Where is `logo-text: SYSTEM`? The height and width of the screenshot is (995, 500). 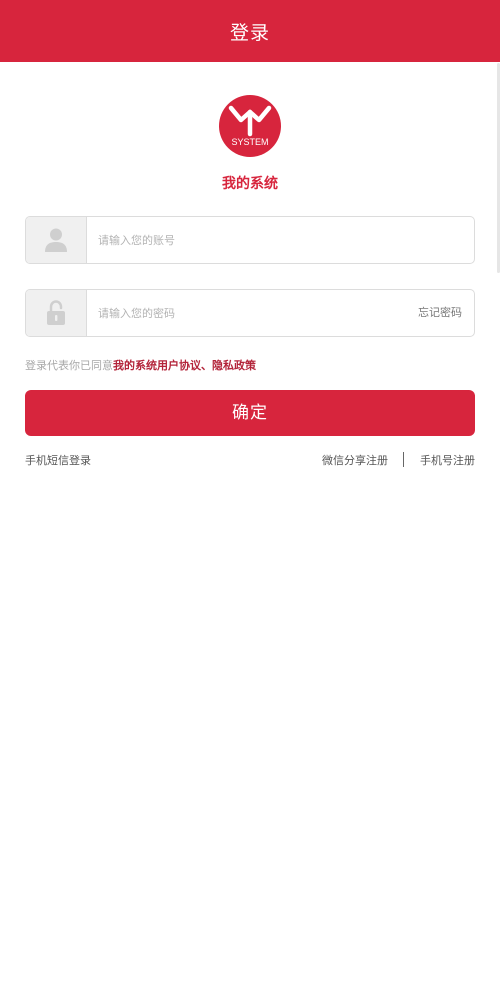 logo-text: SYSTEM is located at coordinates (250, 142).